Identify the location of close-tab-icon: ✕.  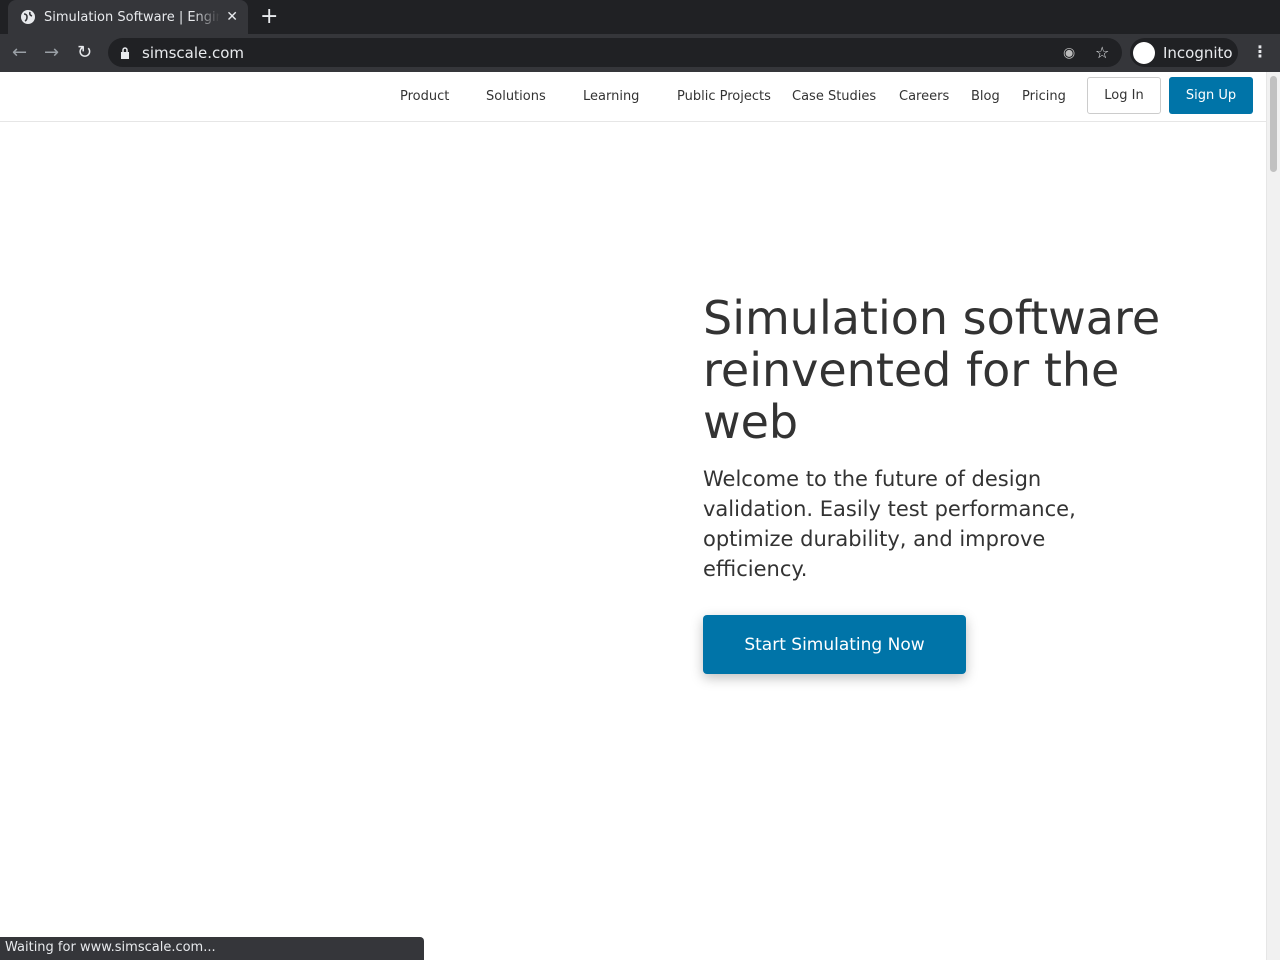
(232, 17).